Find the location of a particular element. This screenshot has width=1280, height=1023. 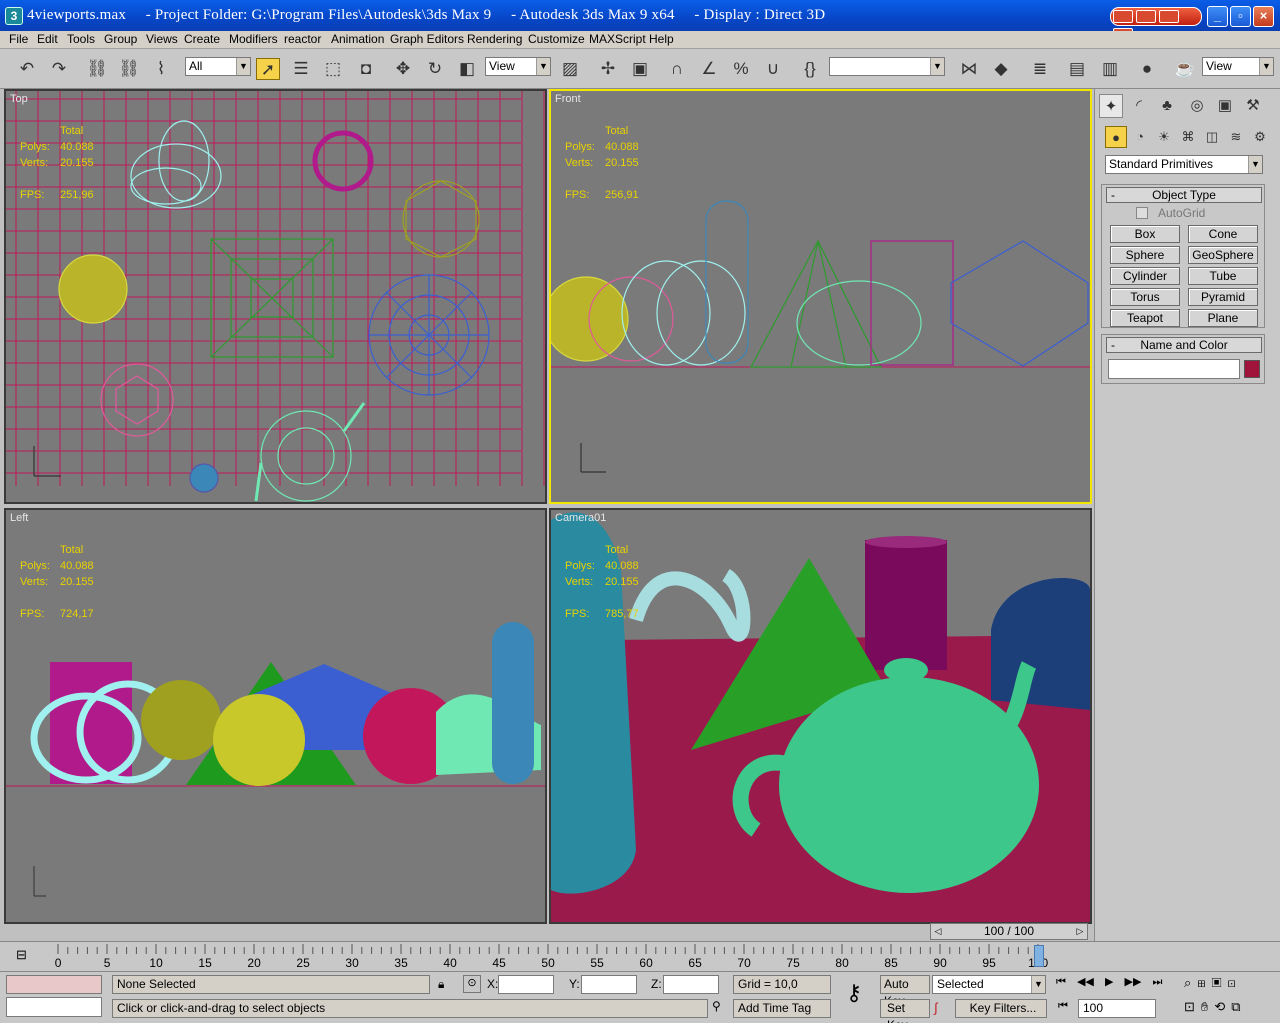

zoom-icon: ⌕ is located at coordinates (1190, 982).